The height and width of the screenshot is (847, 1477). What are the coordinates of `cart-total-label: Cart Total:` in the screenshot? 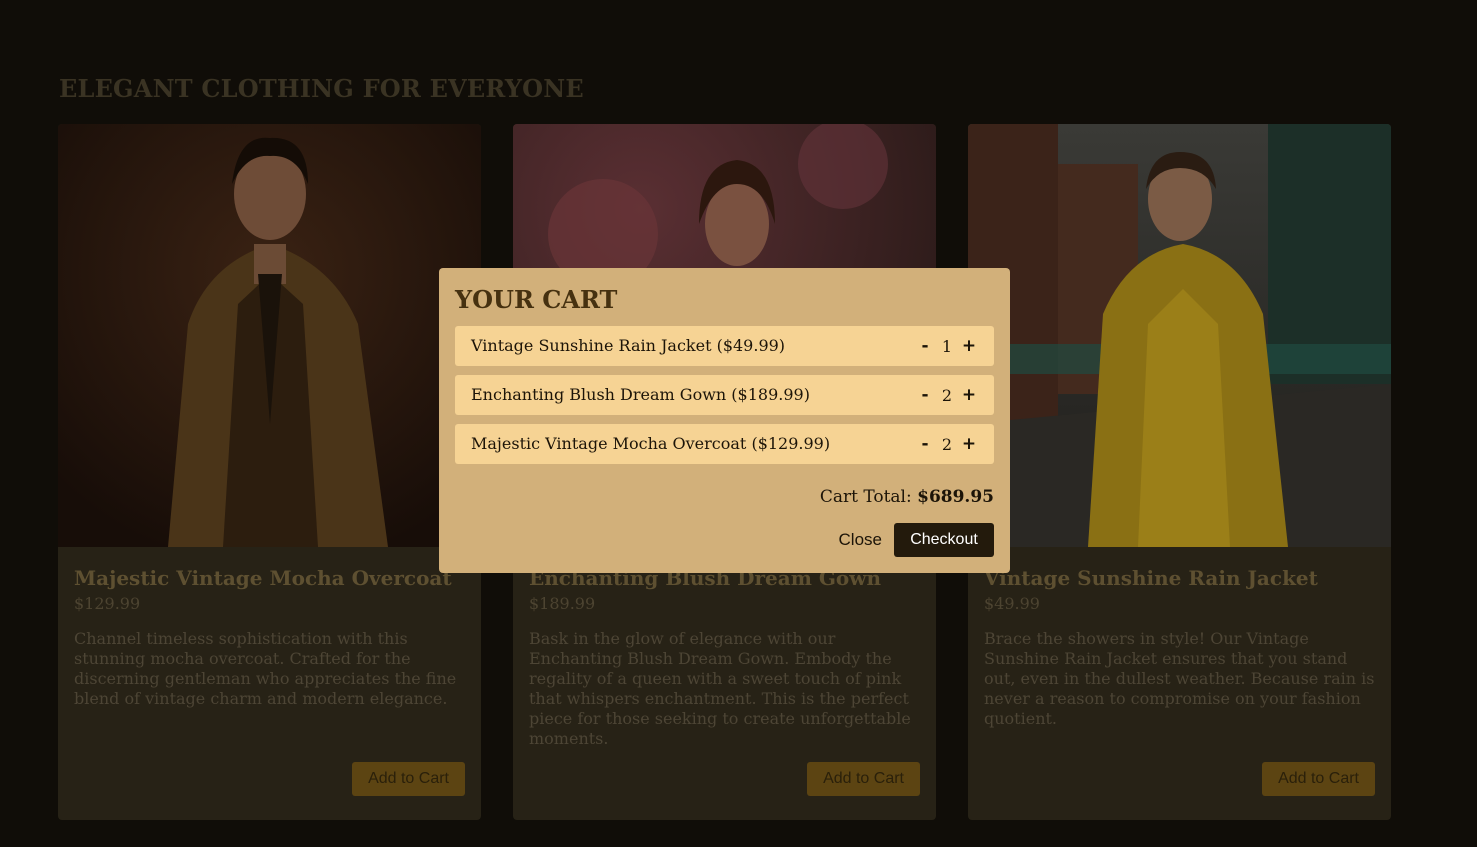 It's located at (865, 497).